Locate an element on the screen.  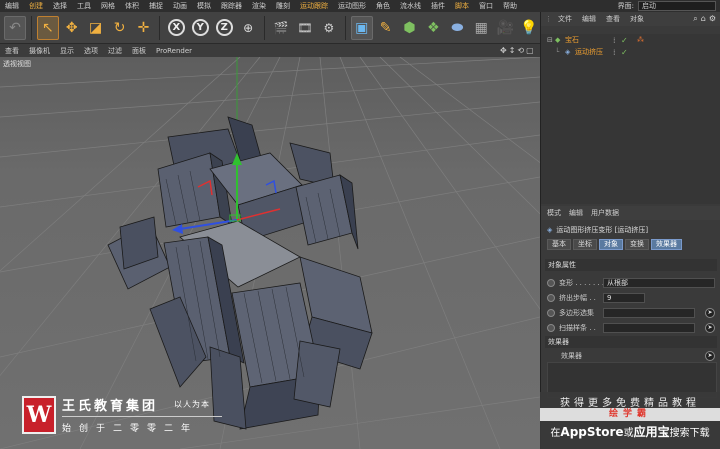
prop-deformation: 变形 . . . . . . . 从根部 is located at coordinates (633, 283).